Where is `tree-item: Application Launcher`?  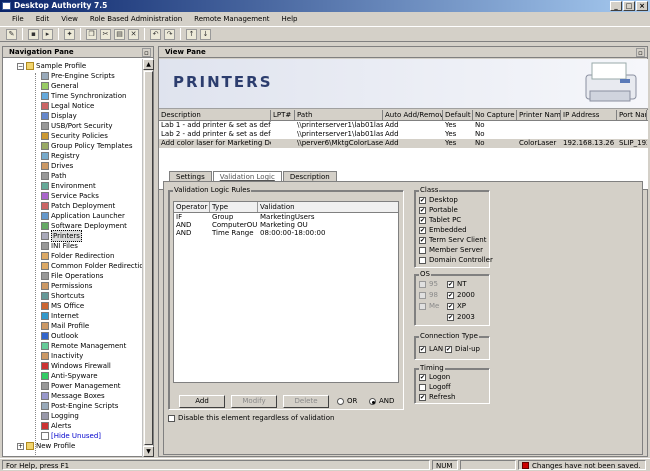
tree-item: Application Launcher is located at coordinates (83, 216).